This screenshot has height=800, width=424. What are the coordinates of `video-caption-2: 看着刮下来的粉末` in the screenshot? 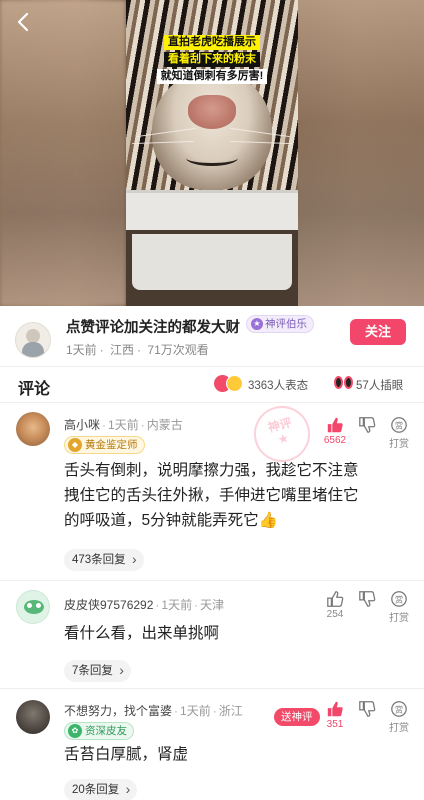 It's located at (212, 58).